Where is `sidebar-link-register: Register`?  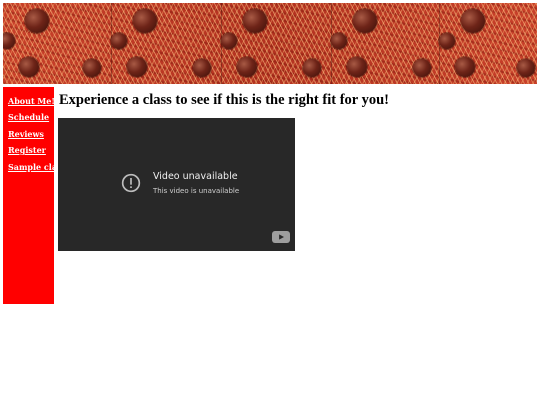 sidebar-link-register: Register is located at coordinates (27, 150).